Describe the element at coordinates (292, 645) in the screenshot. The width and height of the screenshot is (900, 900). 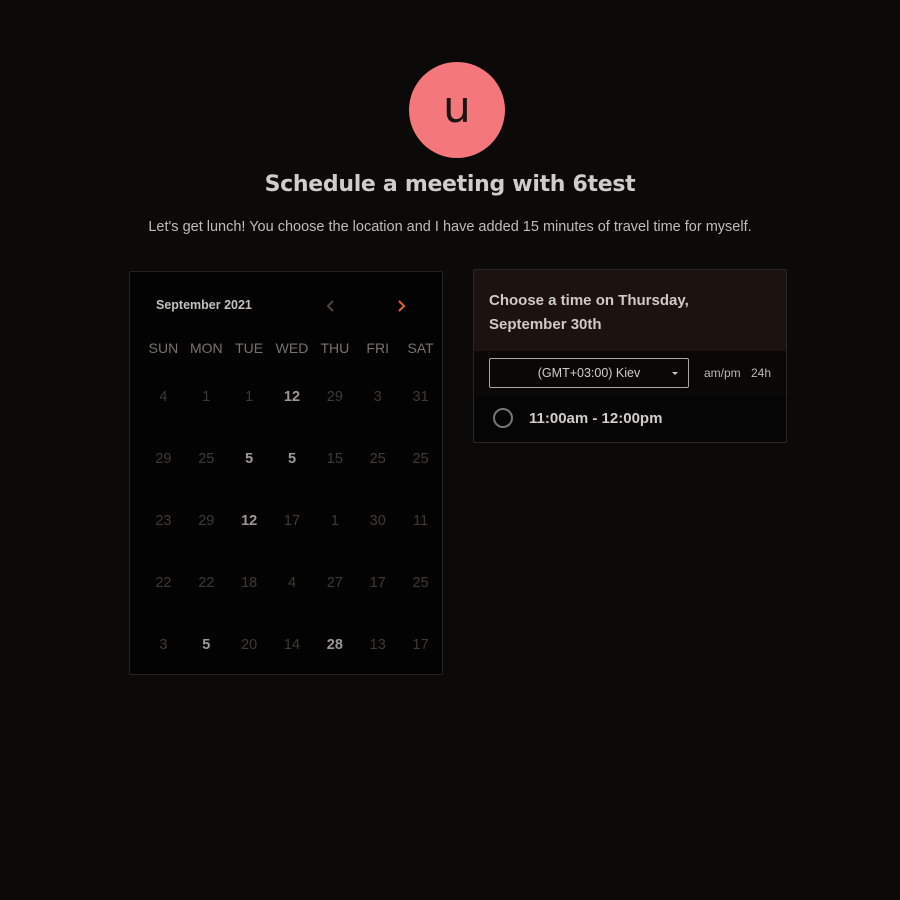
I see `calendar-day: 14` at that location.